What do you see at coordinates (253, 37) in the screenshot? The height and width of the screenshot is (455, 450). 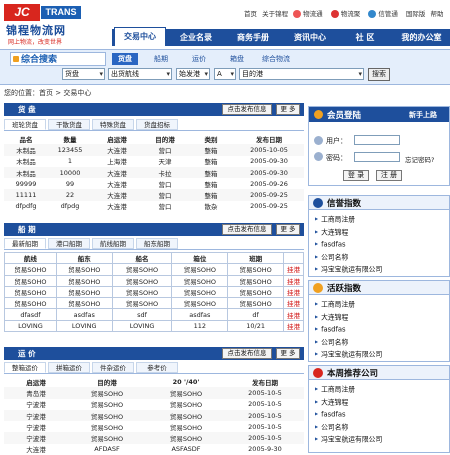 I see `nav-business-manual: 商务手册` at bounding box center [253, 37].